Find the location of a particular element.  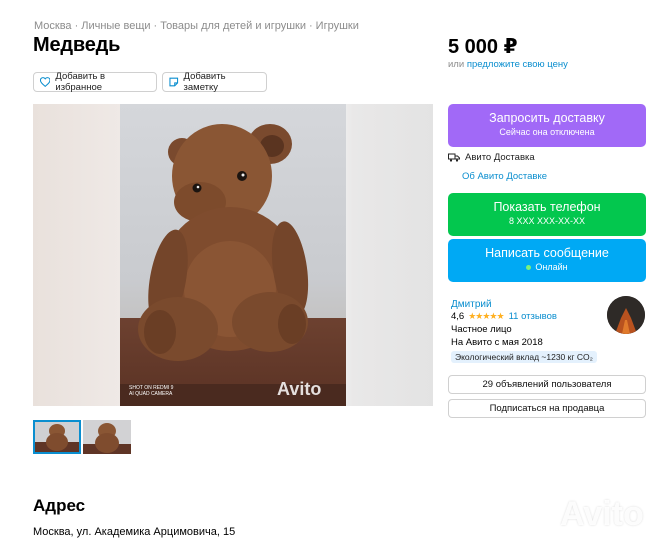

truck-icon is located at coordinates (454, 157).